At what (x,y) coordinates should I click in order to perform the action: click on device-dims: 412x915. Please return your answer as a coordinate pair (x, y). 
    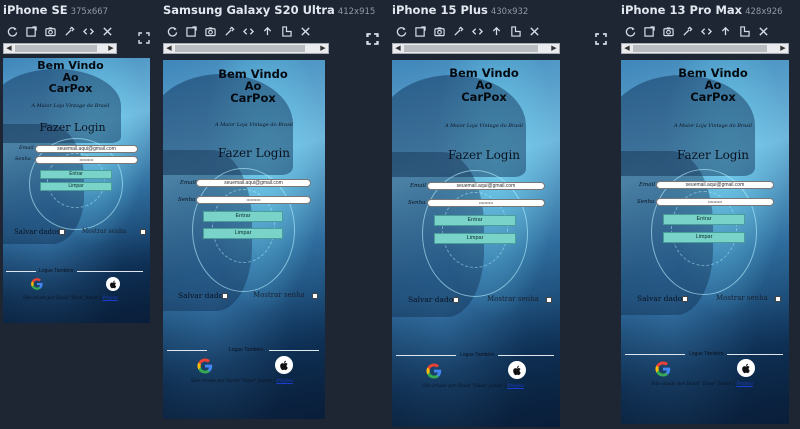
    Looking at the image, I should click on (356, 12).